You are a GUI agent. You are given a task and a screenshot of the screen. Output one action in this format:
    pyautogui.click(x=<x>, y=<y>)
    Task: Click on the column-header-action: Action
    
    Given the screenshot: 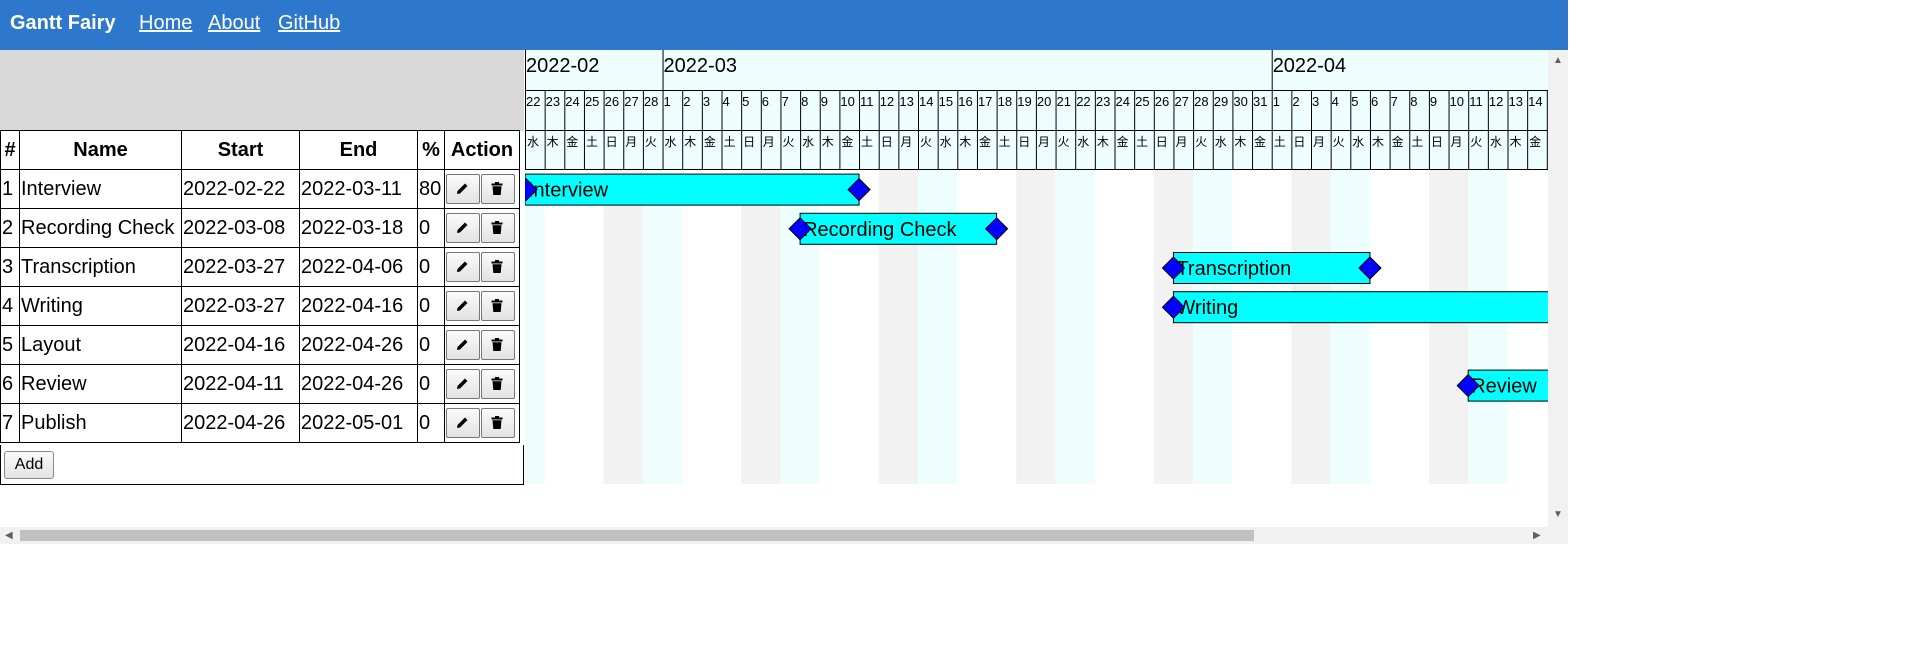 What is the action you would take?
    pyautogui.click(x=482, y=150)
    